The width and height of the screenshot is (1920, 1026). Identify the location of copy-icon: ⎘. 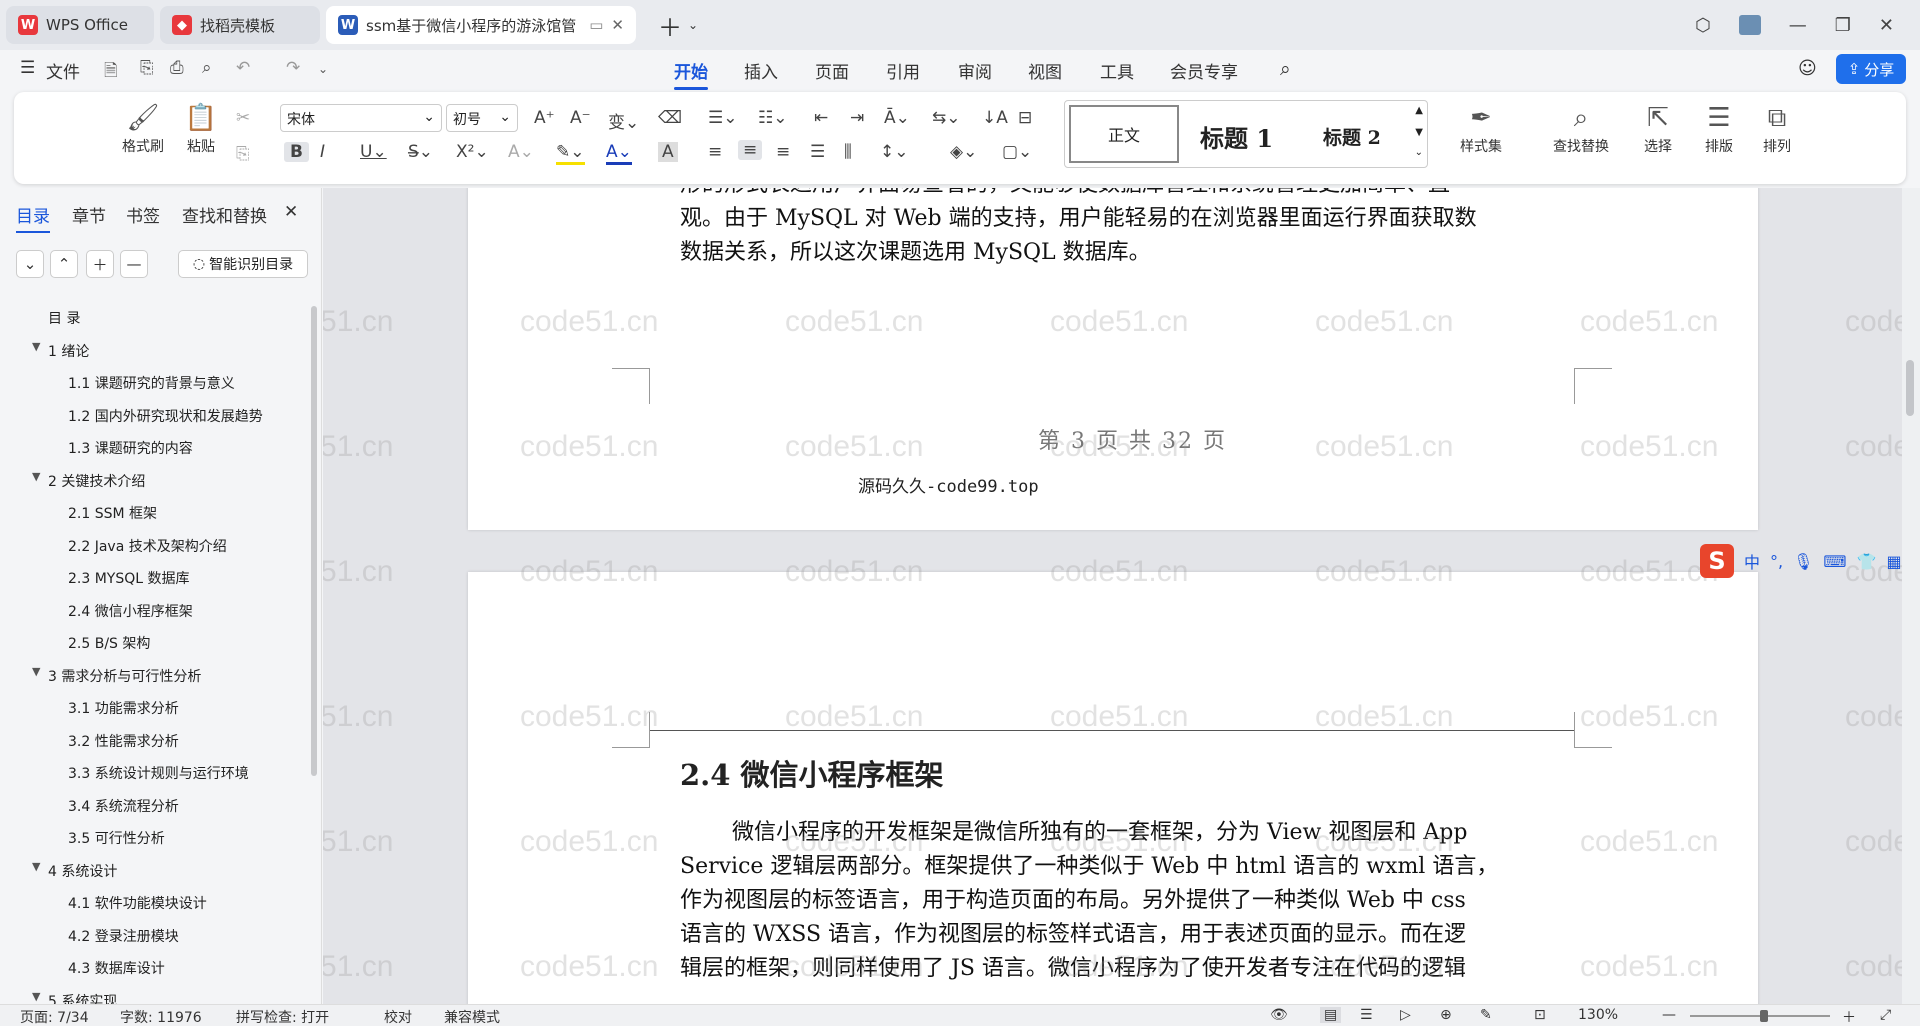
(243, 154).